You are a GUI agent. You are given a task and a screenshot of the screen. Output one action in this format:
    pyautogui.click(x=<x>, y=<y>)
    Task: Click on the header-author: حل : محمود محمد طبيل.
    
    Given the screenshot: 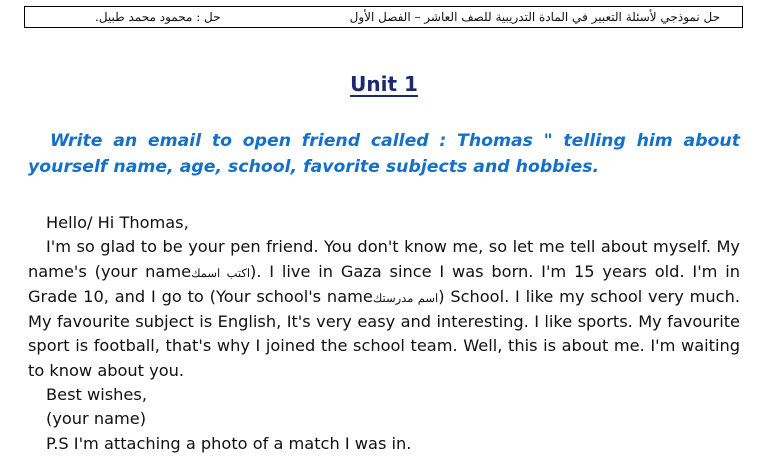 What is the action you would take?
    pyautogui.click(x=158, y=17)
    